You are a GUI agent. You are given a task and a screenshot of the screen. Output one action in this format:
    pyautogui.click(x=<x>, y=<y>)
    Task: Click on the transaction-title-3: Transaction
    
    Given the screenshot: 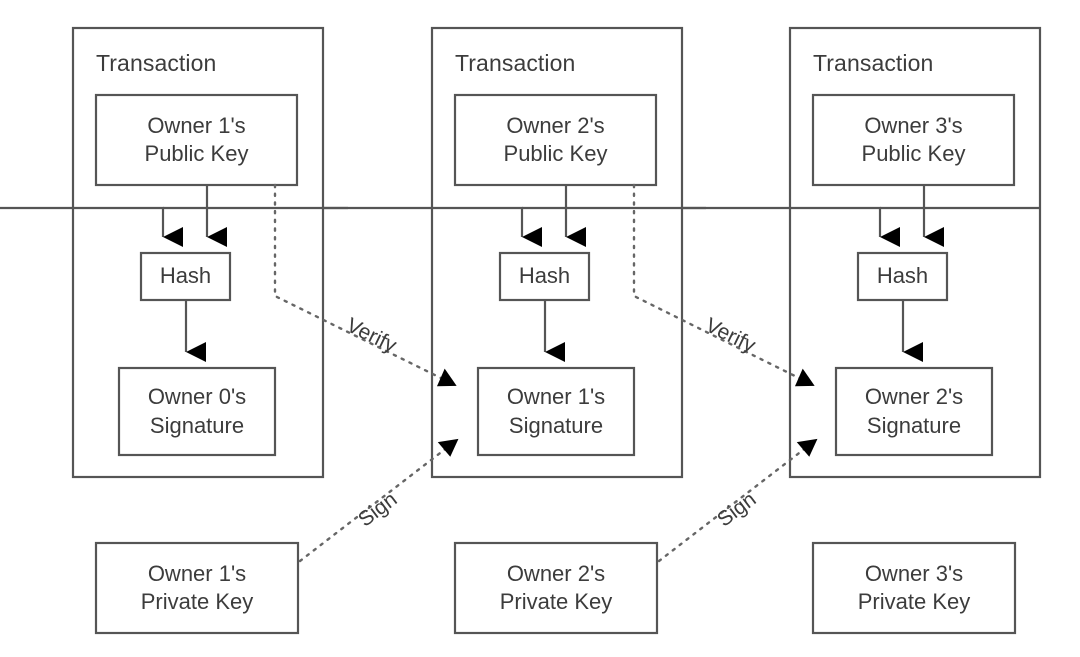 What is the action you would take?
    pyautogui.click(x=873, y=63)
    